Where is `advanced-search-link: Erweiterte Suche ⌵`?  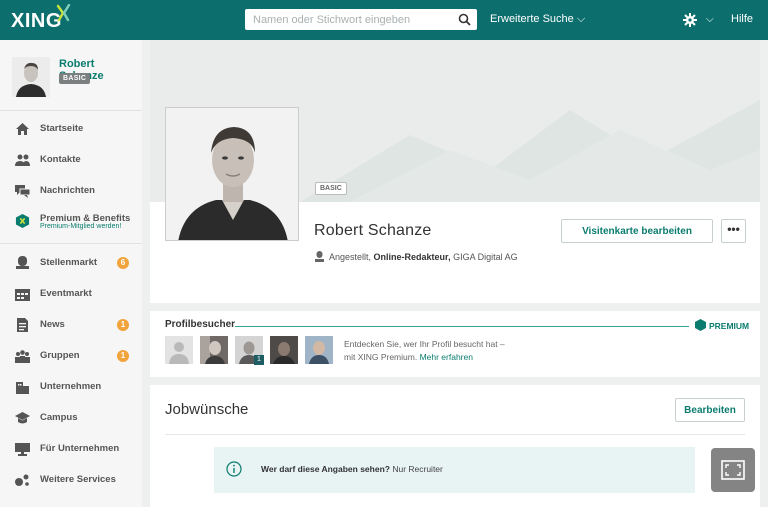
advanced-search-link: Erweiterte Suche ⌵ is located at coordinates (537, 19).